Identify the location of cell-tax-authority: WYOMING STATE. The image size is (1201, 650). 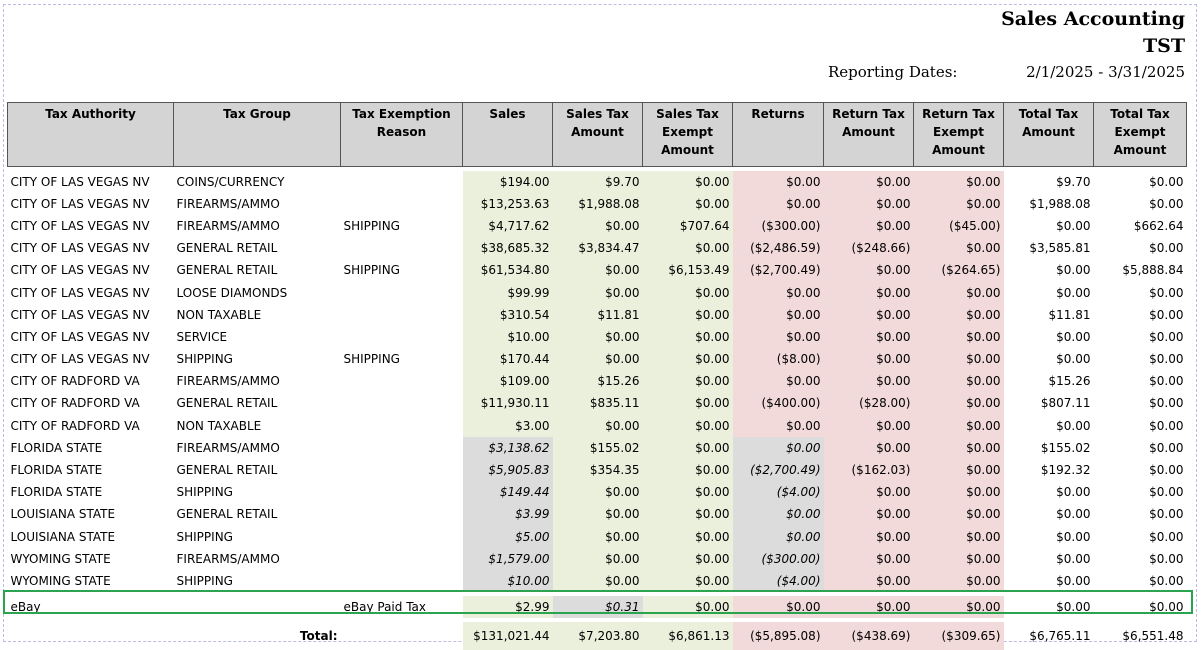
(60, 580).